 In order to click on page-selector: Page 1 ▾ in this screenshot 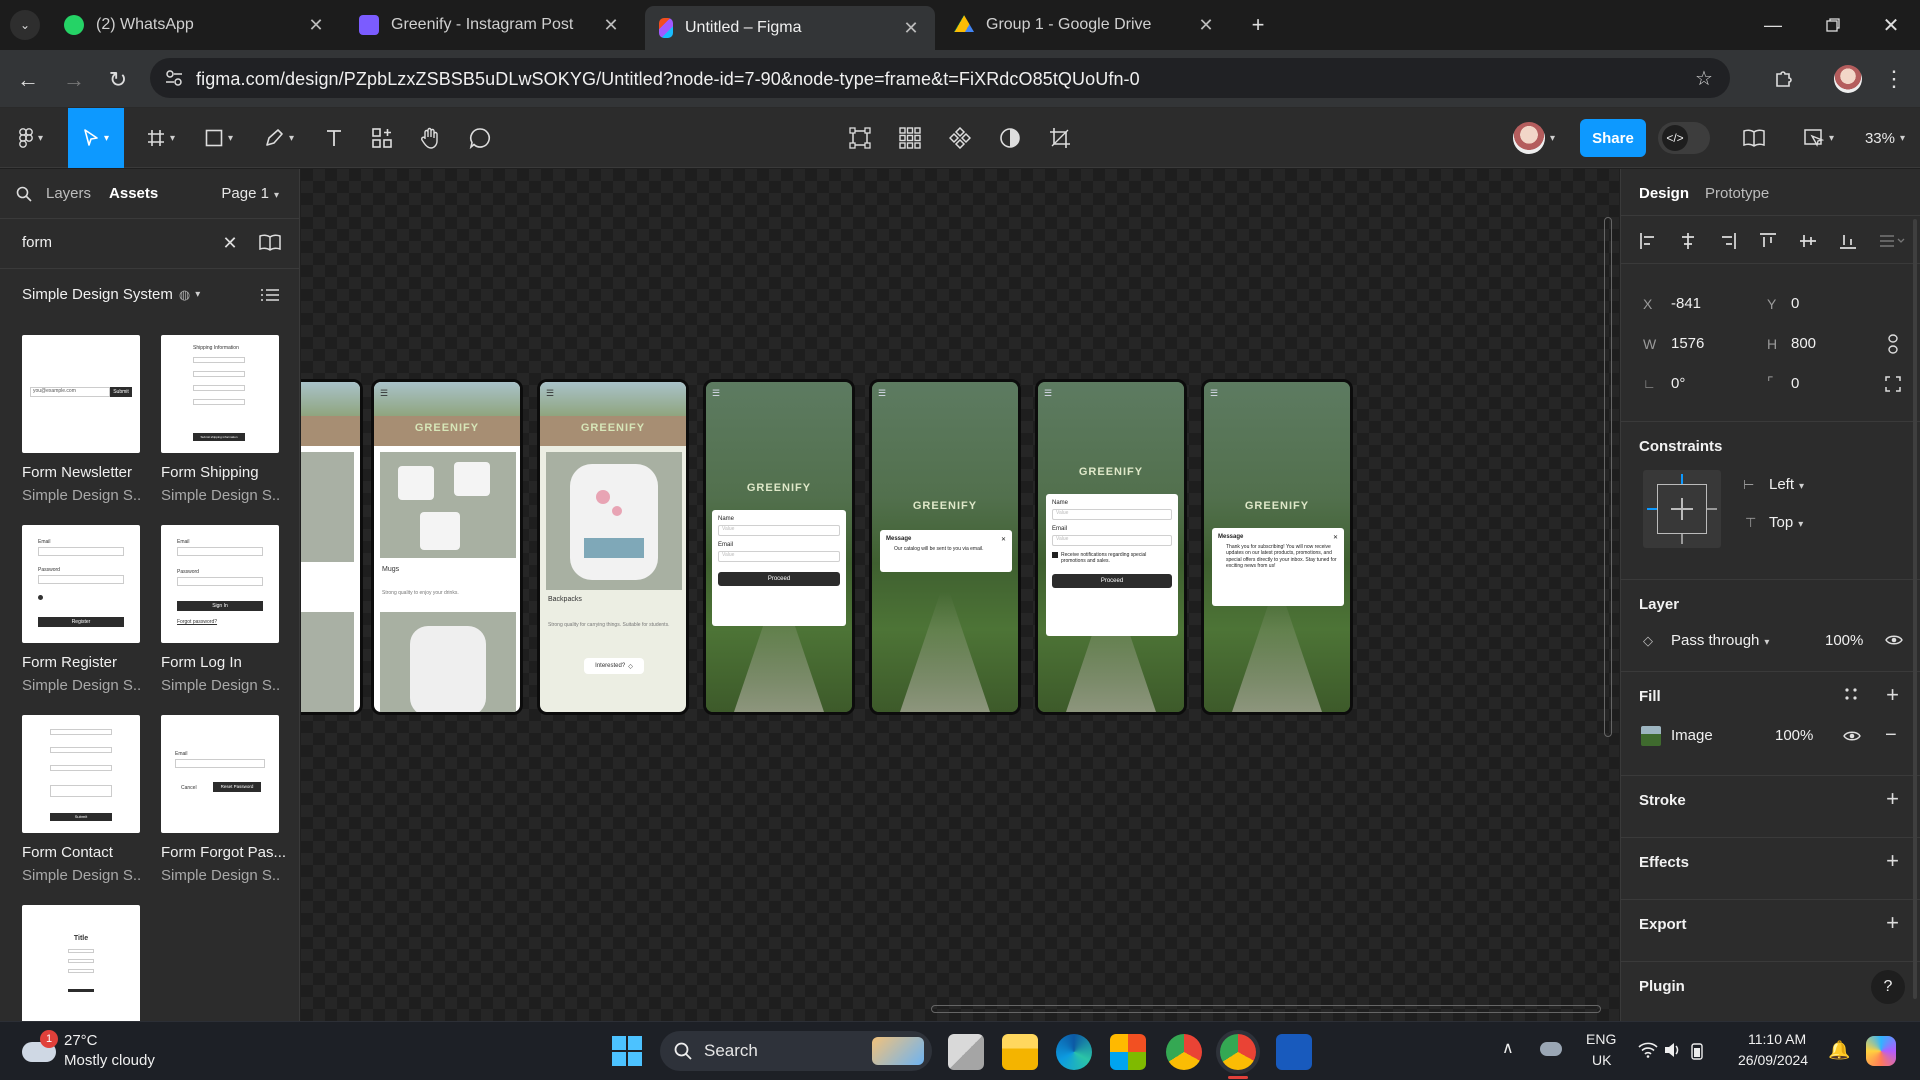, I will do `click(250, 193)`.